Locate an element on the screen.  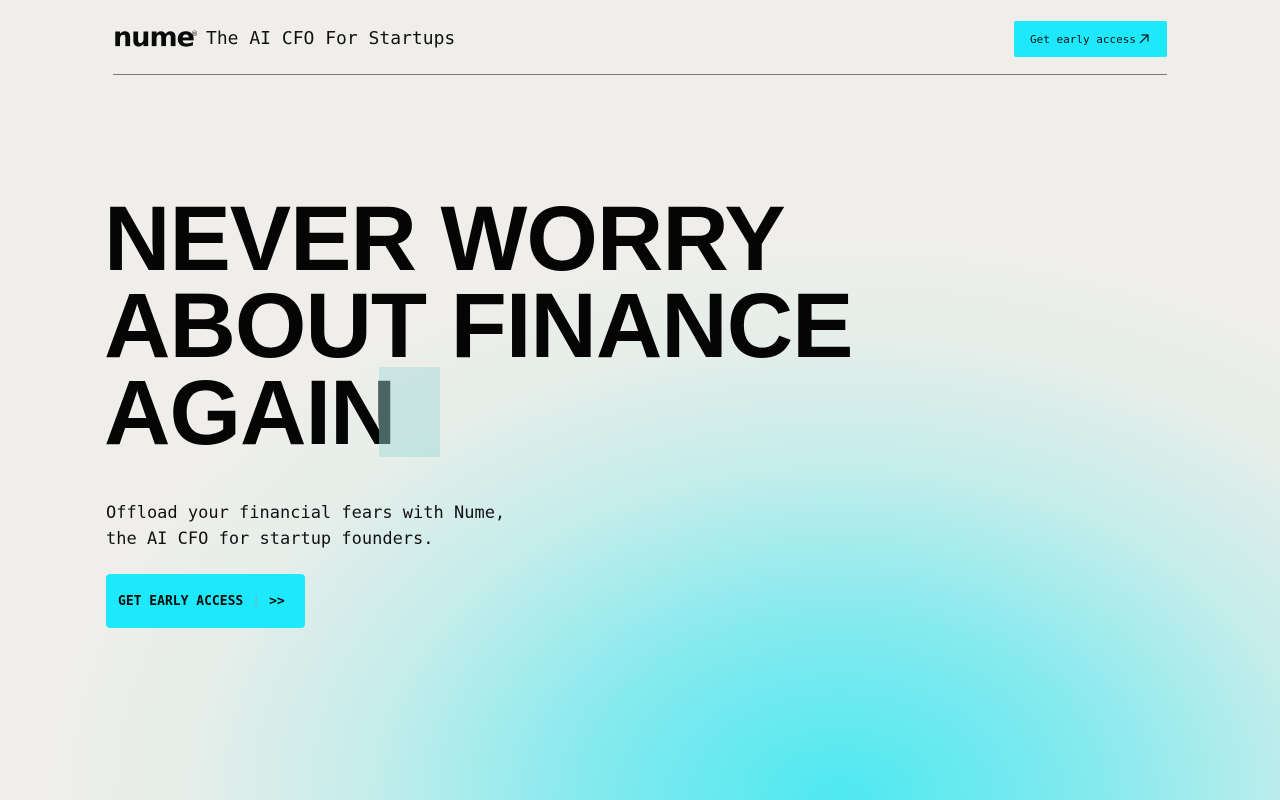
nume-logo: nume is located at coordinates (154, 37).